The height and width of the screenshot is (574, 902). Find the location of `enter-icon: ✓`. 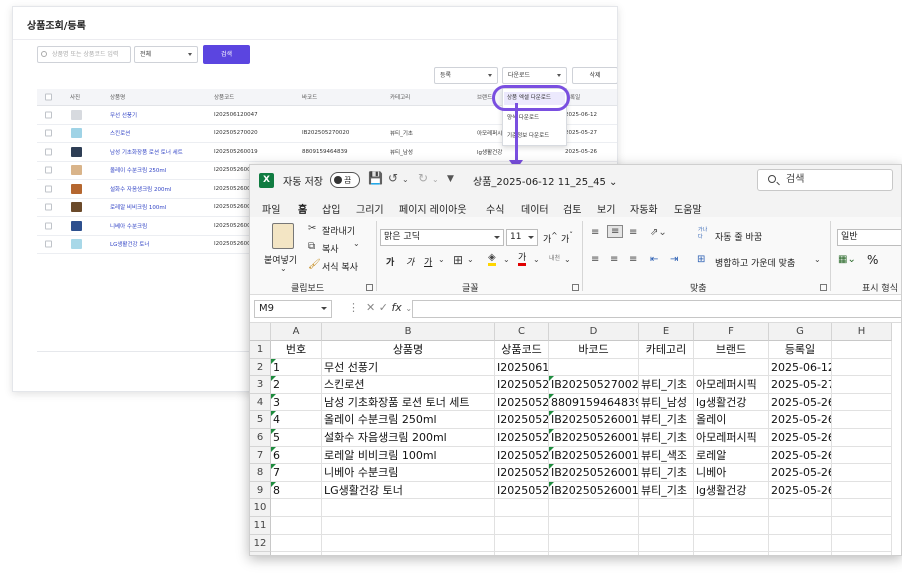

enter-icon: ✓ is located at coordinates (383, 307).